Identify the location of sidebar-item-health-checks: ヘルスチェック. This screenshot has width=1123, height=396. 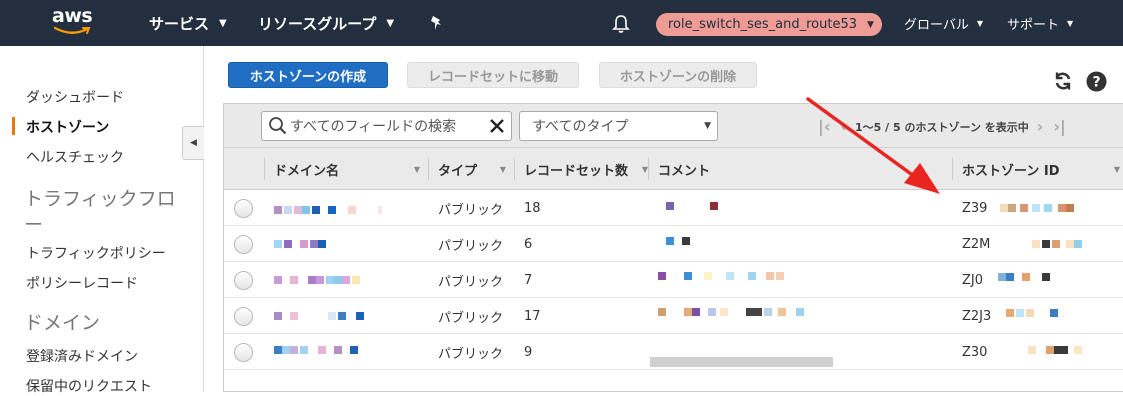
(75, 157).